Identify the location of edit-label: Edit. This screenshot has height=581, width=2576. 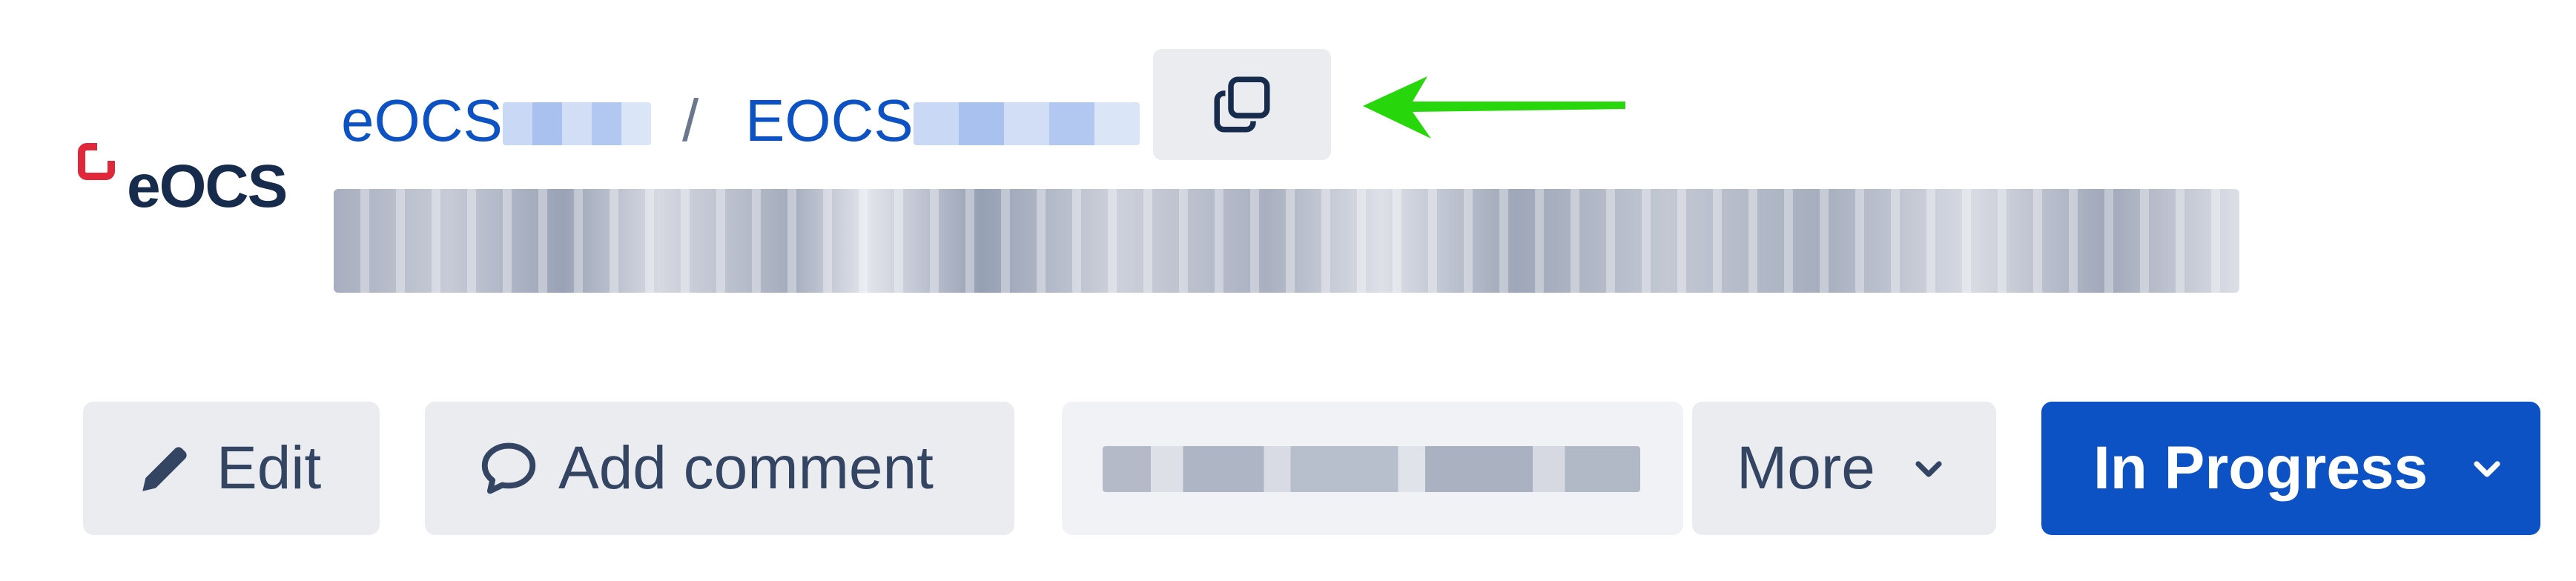
(269, 468).